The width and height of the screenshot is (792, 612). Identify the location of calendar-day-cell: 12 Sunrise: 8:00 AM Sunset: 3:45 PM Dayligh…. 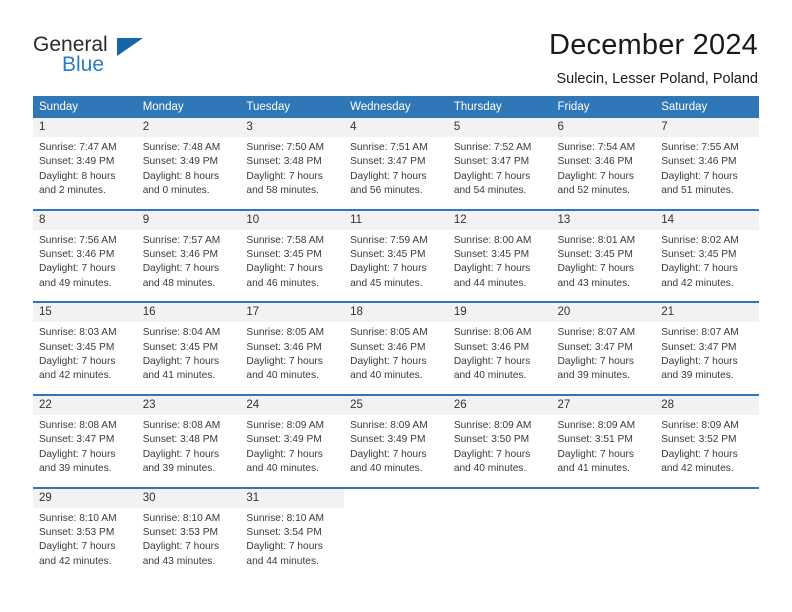
(499, 256).